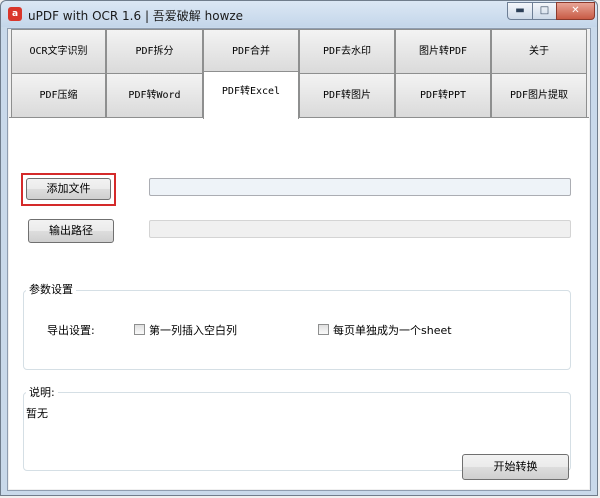  What do you see at coordinates (392, 330) in the screenshot?
I see `sheet-per-page-label: 每页单独成为一个sheet` at bounding box center [392, 330].